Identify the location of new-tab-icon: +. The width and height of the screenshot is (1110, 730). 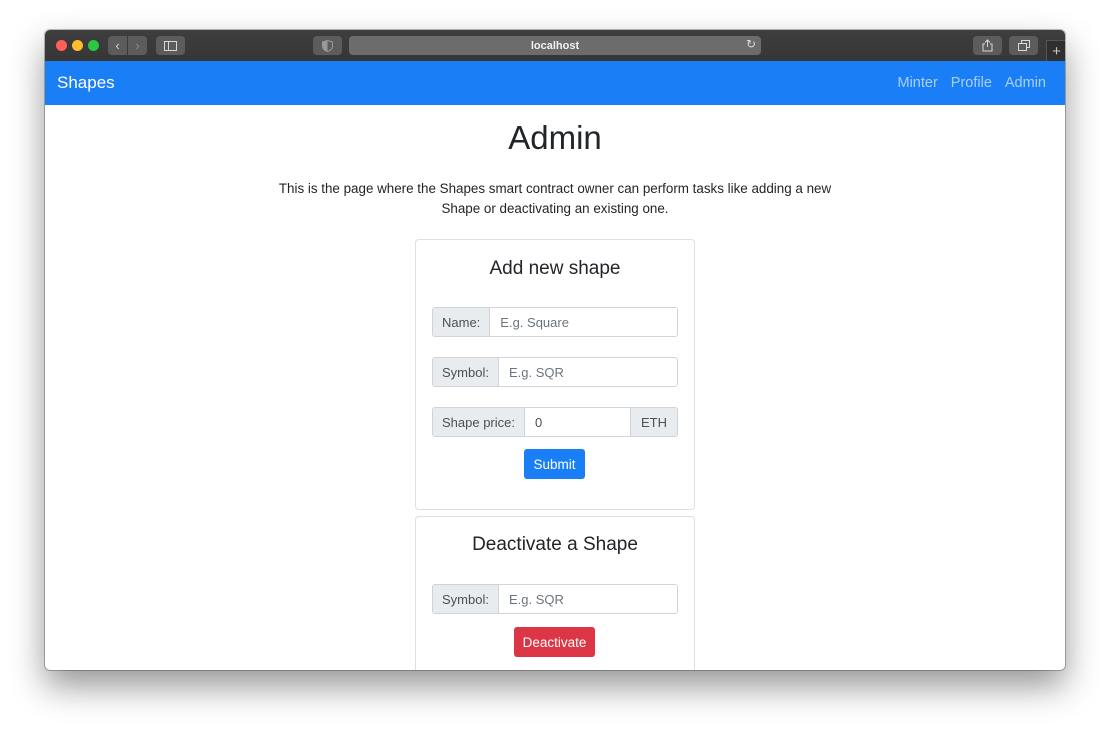
(1055, 51).